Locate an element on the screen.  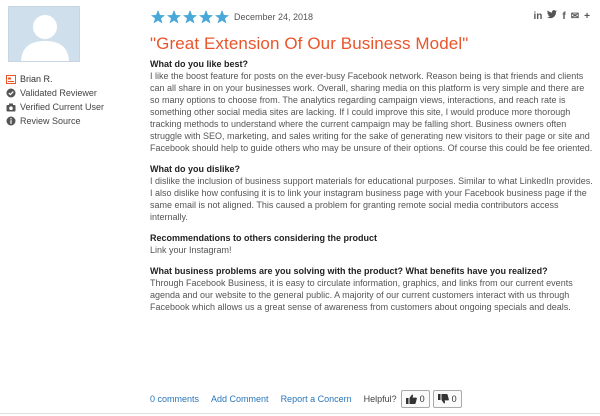
facebook-icon: f is located at coordinates (563, 16).